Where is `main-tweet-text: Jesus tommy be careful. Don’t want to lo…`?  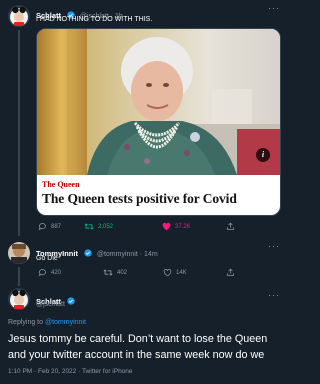
main-tweet-text: Jesus tommy be careful. Don’t want to lo… is located at coordinates (138, 347).